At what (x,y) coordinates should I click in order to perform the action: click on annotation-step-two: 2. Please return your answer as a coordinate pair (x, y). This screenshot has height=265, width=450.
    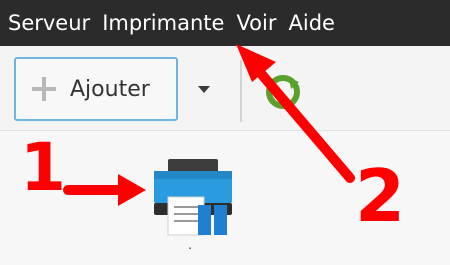
    Looking at the image, I should click on (380, 196).